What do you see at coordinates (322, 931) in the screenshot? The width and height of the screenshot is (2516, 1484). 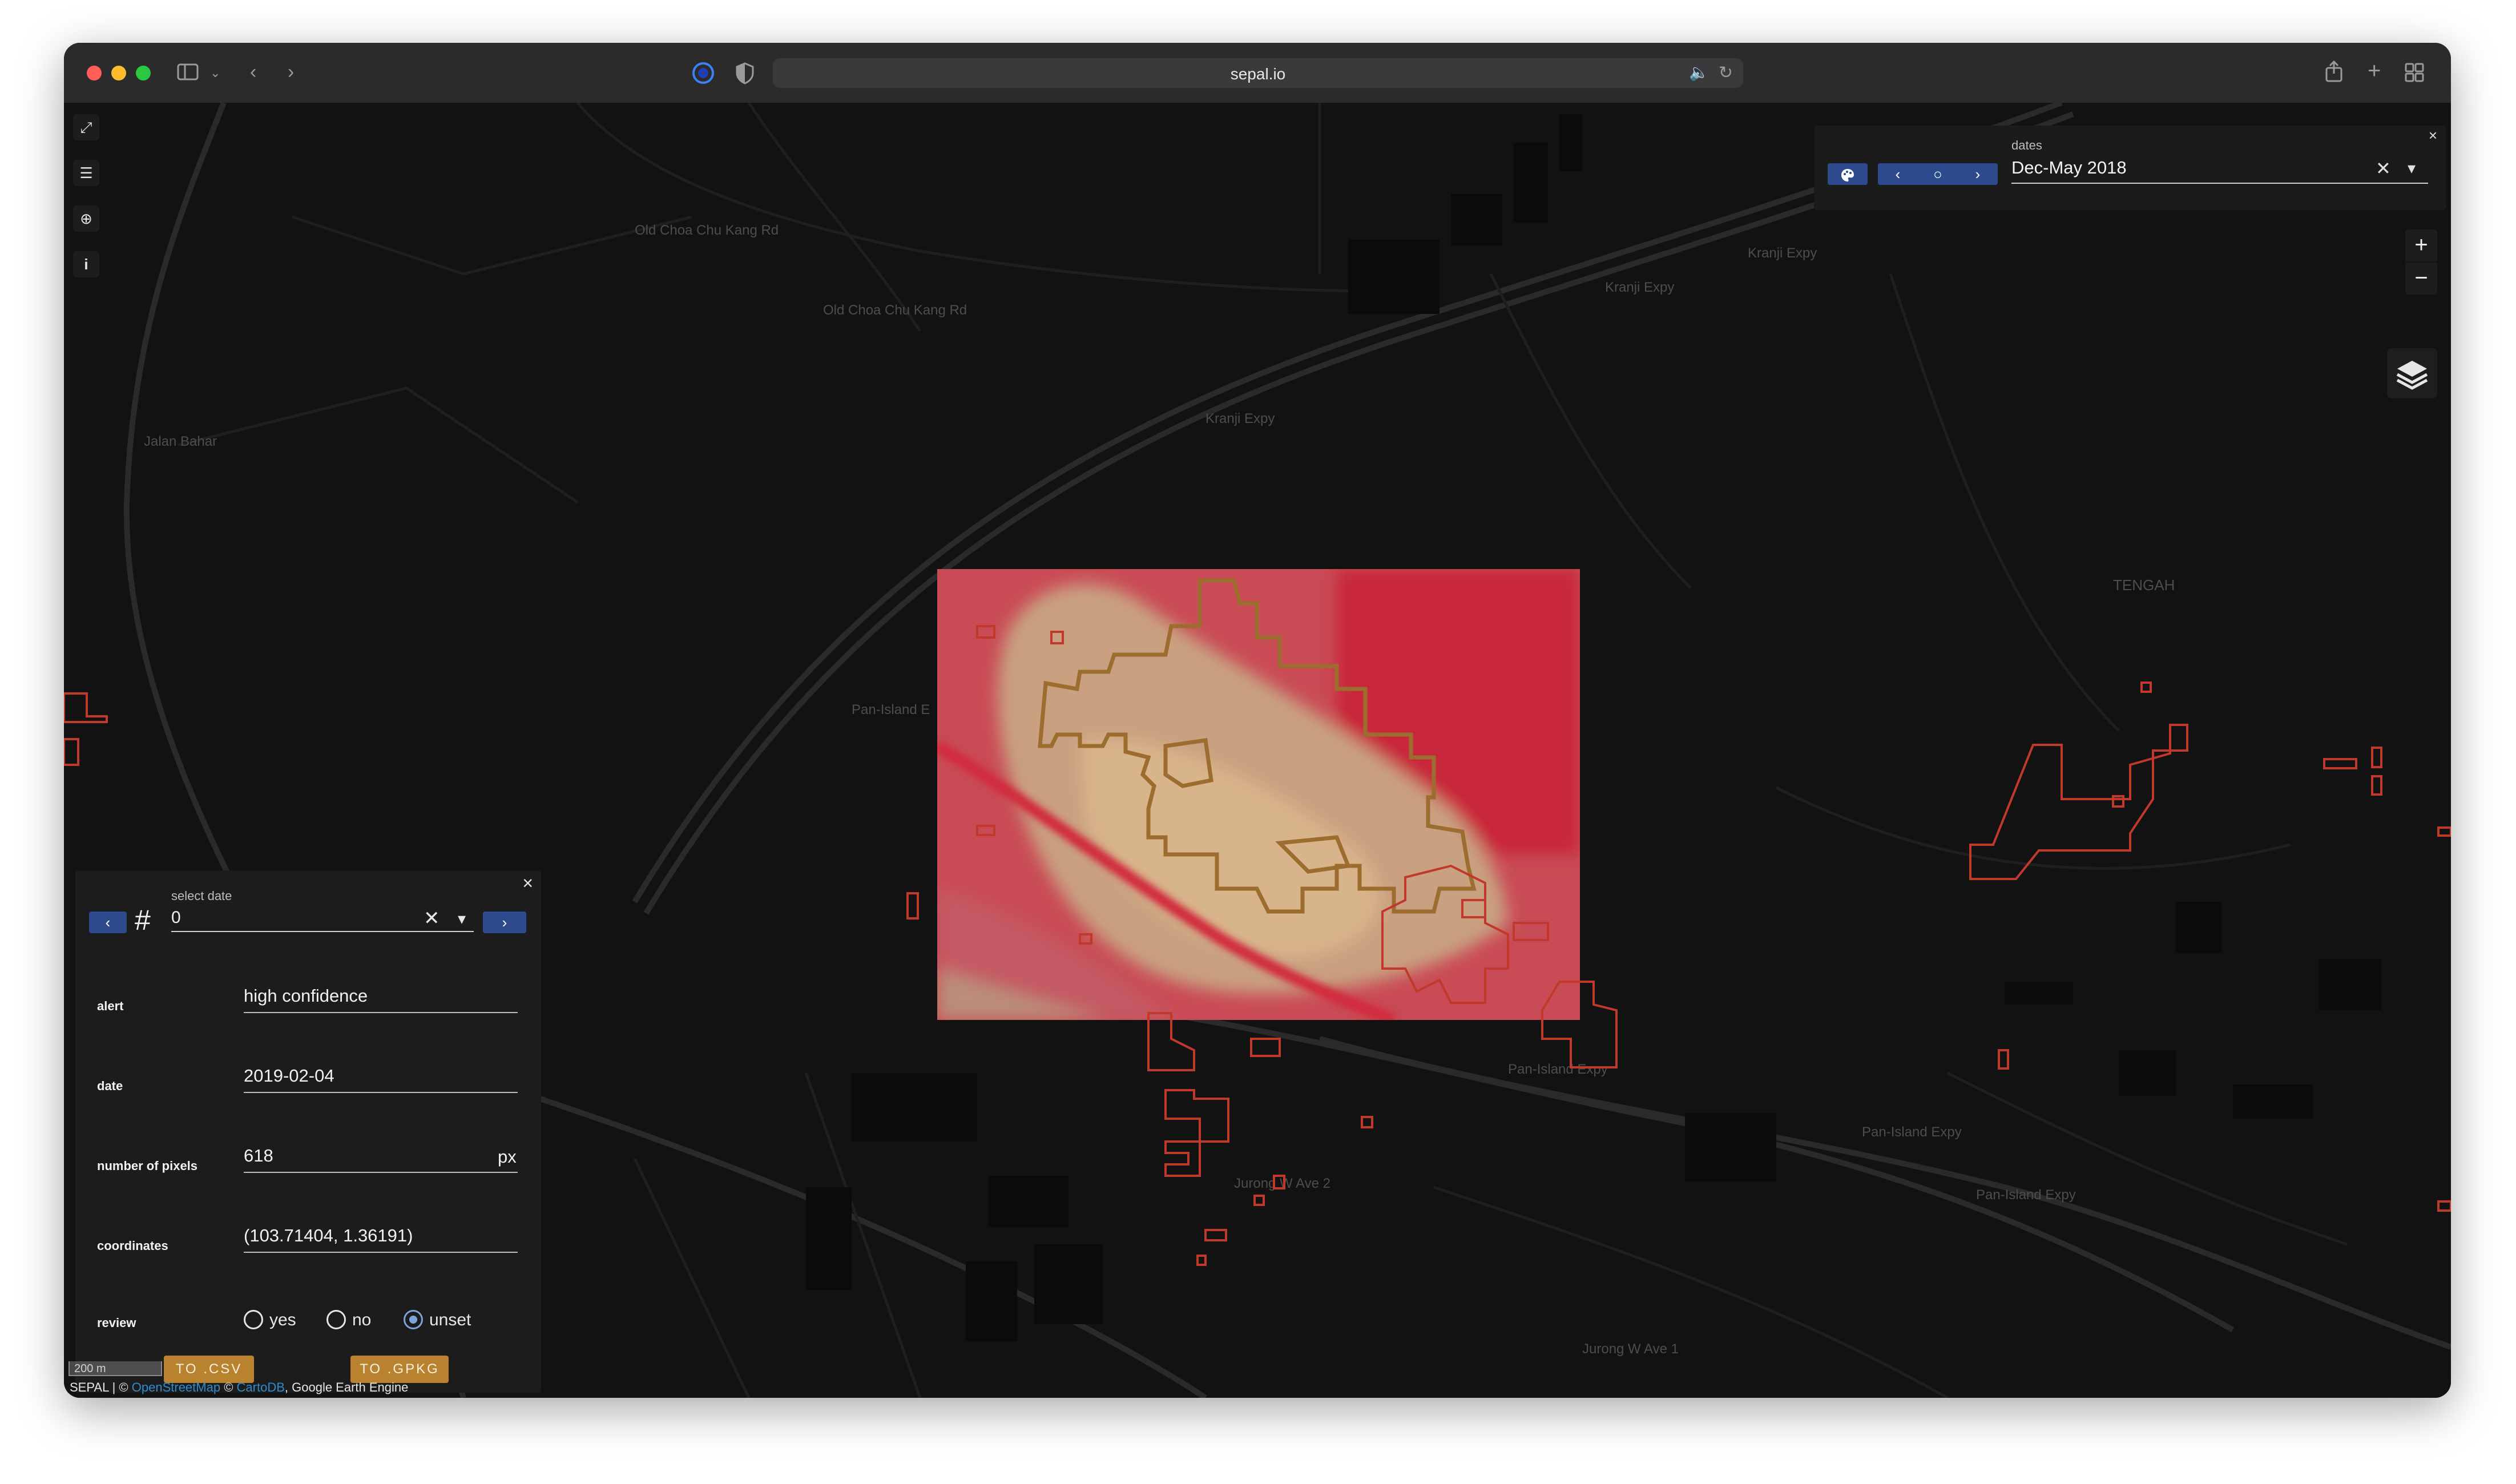 I see `select-date-underline` at bounding box center [322, 931].